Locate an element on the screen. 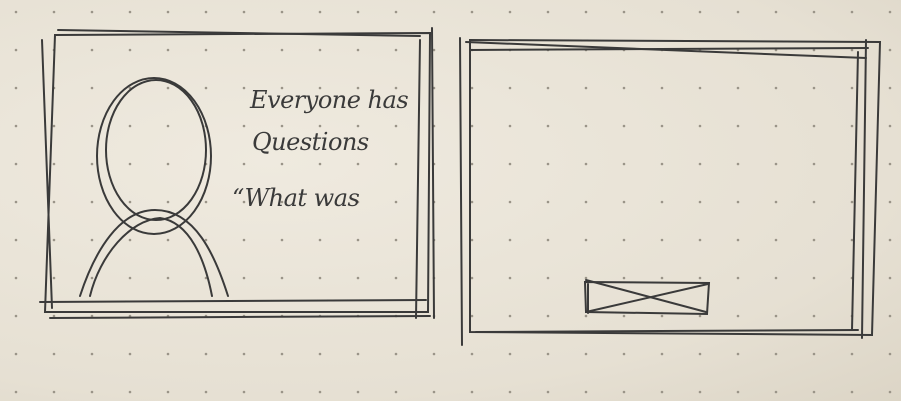 Image resolution: width=901 pixels, height=401 pixels. avatar-icon is located at coordinates (154, 187).